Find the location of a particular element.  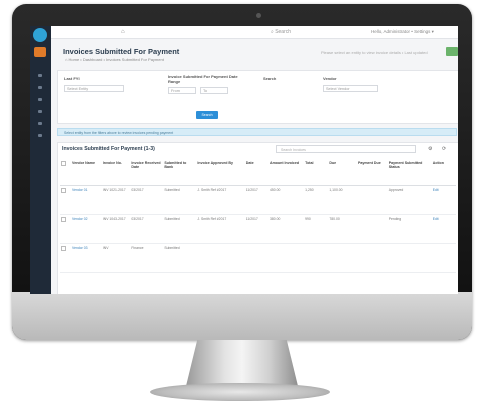

monitor-chin is located at coordinates (242, 316).